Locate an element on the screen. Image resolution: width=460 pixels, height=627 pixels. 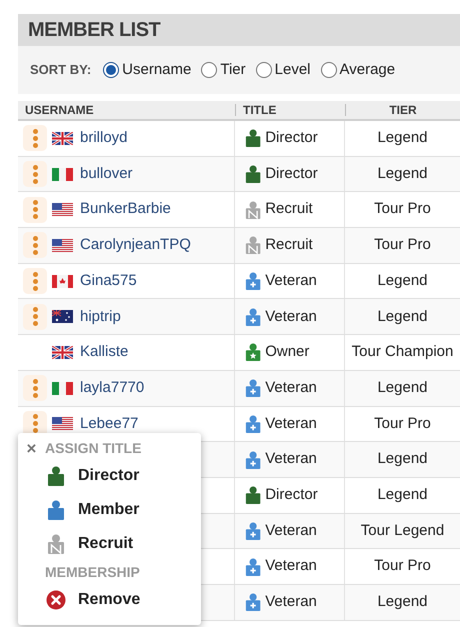
title-cell-text: Owner is located at coordinates (287, 352).